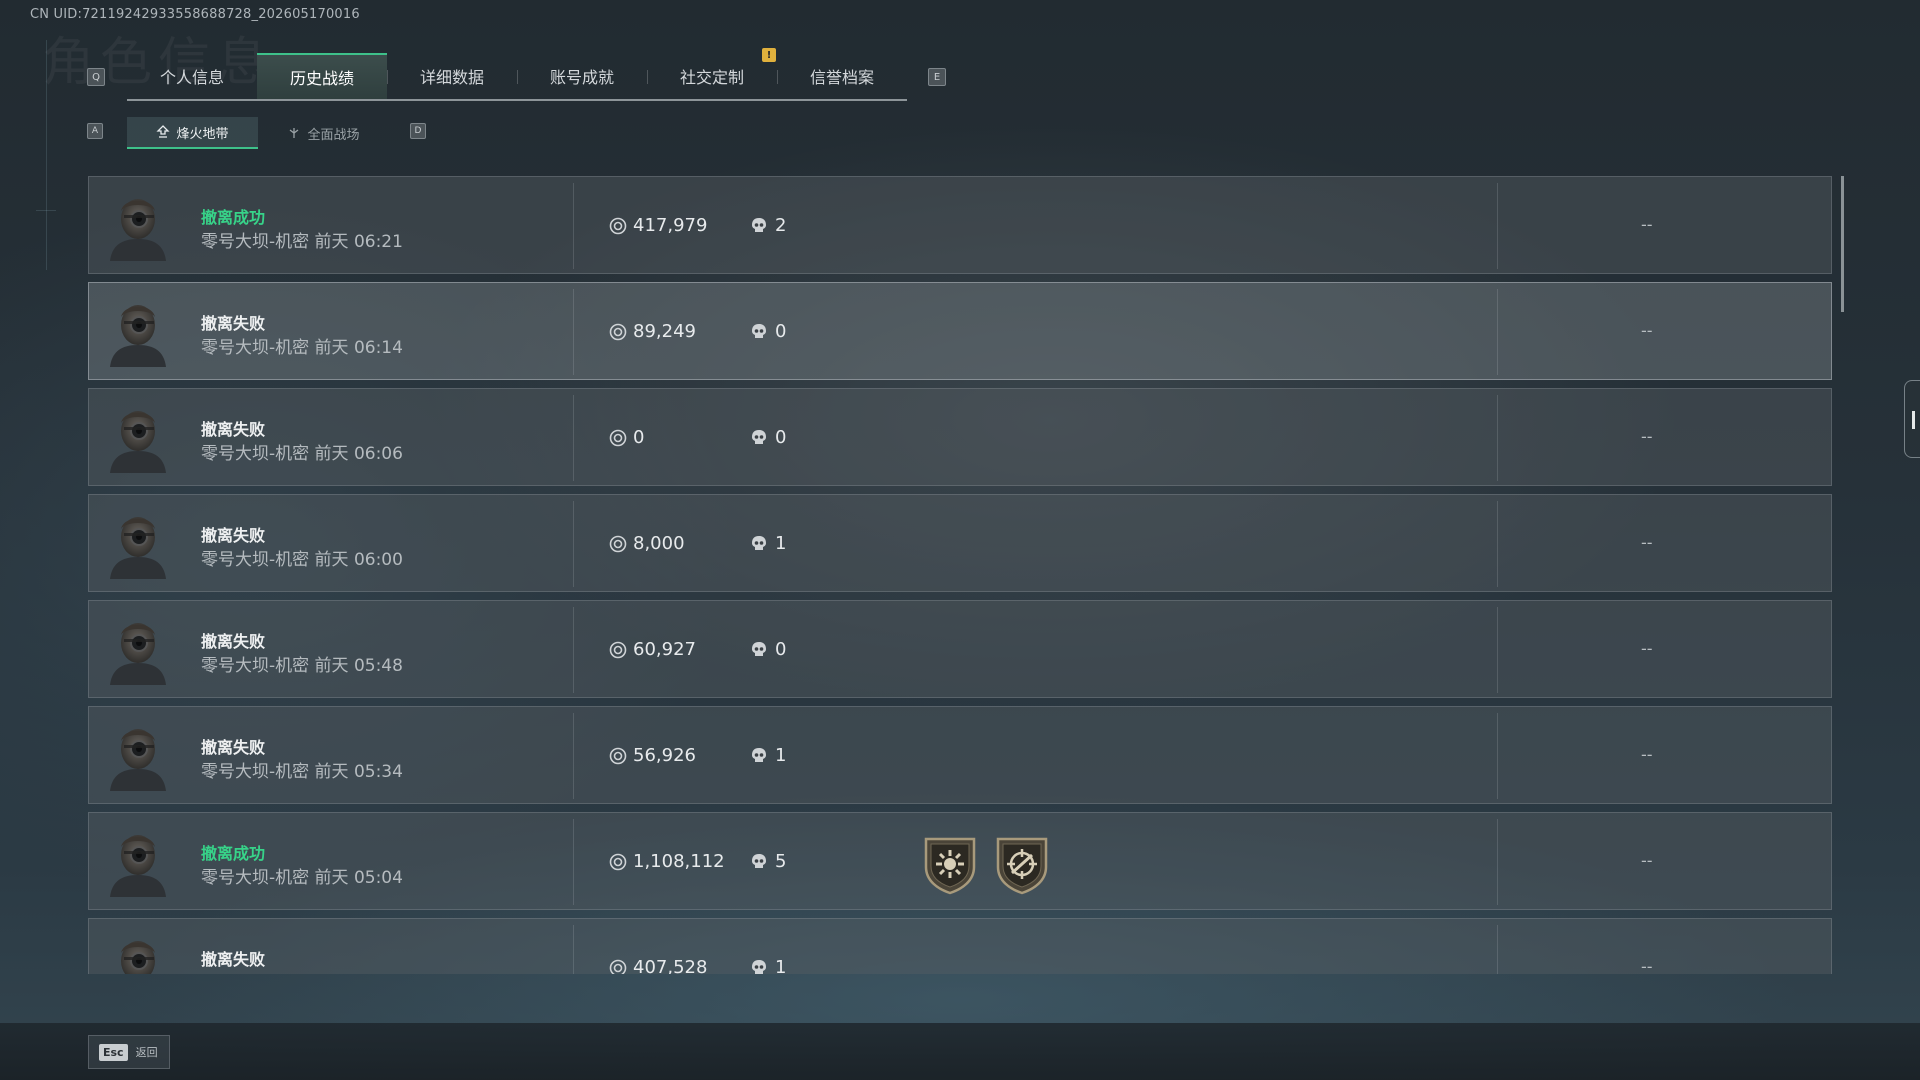 The width and height of the screenshot is (1920, 1080). Describe the element at coordinates (46, 155) in the screenshot. I see `decorative-line` at that location.